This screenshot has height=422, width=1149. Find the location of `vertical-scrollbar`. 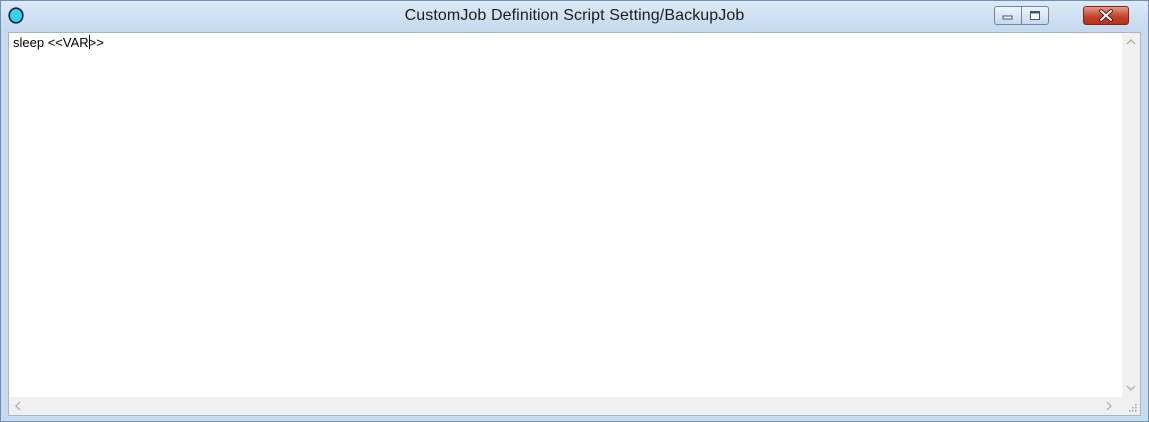

vertical-scrollbar is located at coordinates (1131, 215).